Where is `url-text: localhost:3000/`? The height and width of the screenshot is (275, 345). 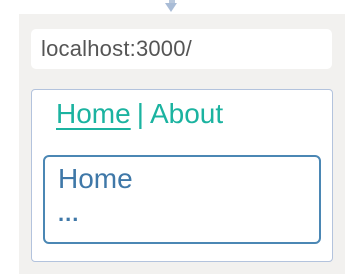 url-text: localhost:3000/ is located at coordinates (116, 48).